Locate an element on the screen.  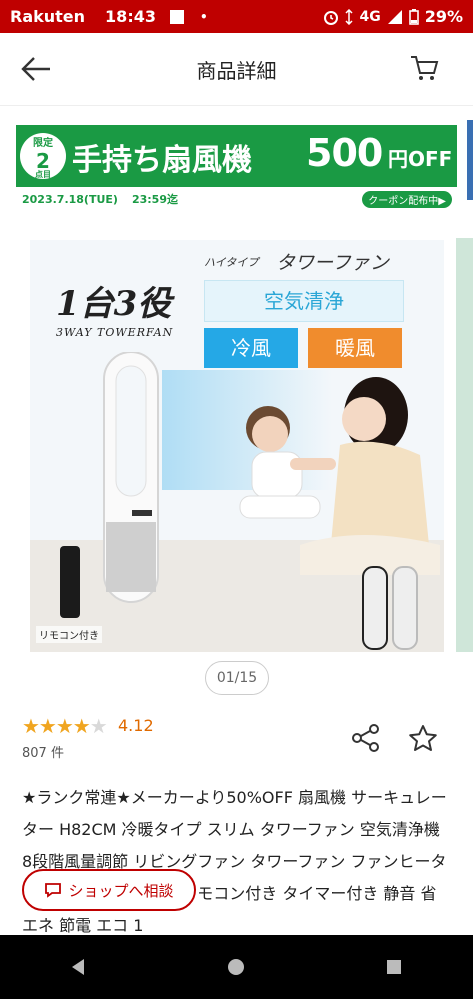
feature-cool: 冷風 is located at coordinates (251, 348).